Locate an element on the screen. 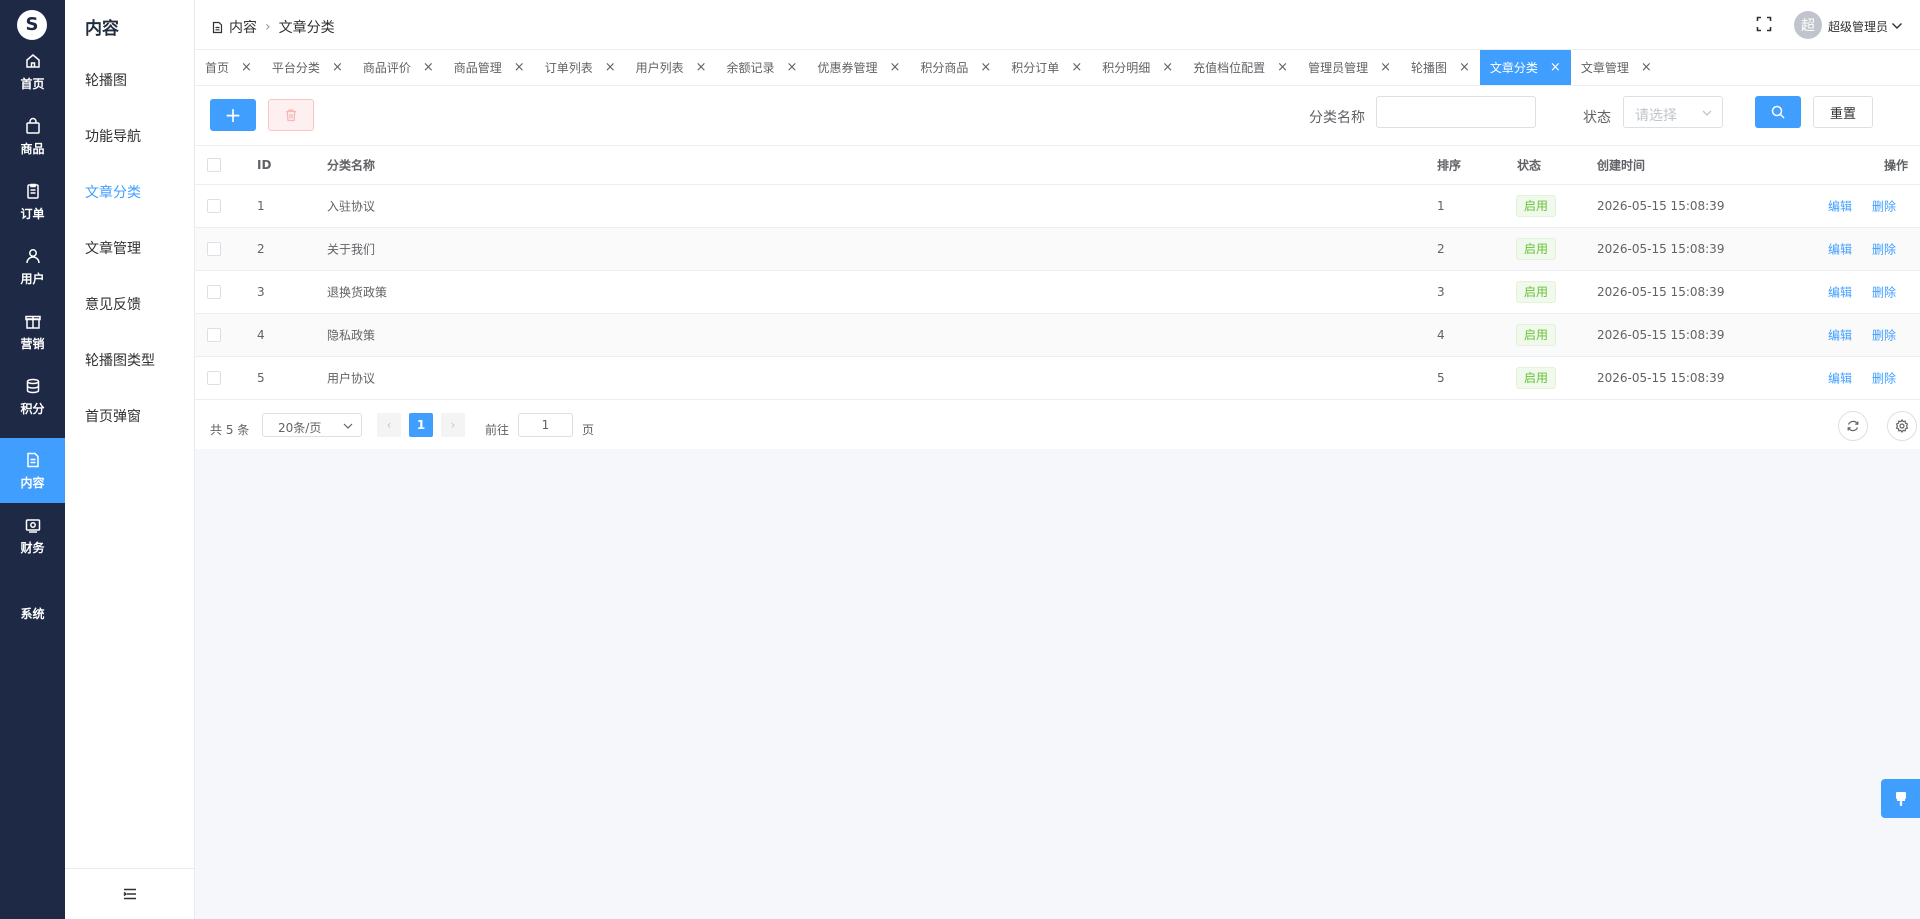  user-name: 超级管理员 is located at coordinates (1858, 26).